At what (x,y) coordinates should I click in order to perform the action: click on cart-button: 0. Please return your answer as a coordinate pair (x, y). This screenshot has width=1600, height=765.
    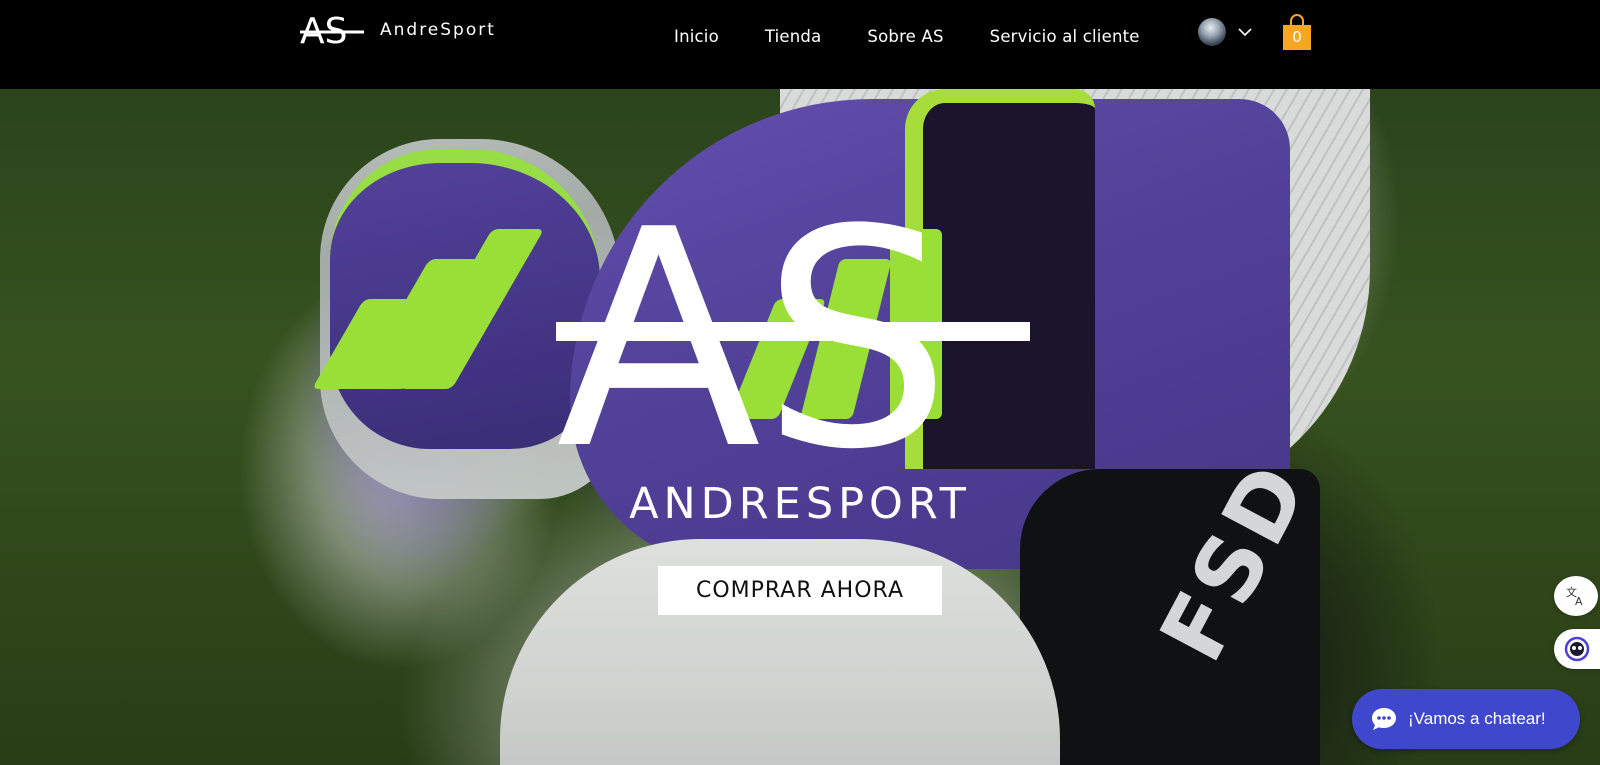
    Looking at the image, I should click on (1297, 32).